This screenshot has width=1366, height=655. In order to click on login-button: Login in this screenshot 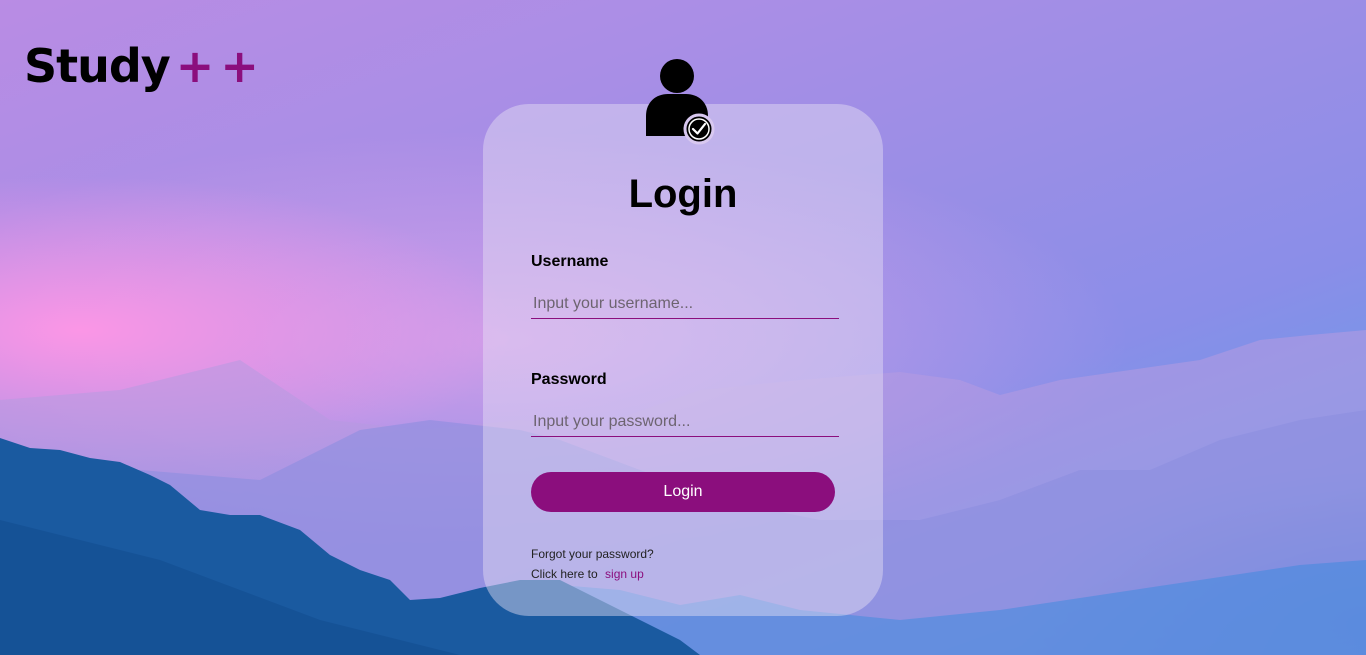, I will do `click(683, 492)`.